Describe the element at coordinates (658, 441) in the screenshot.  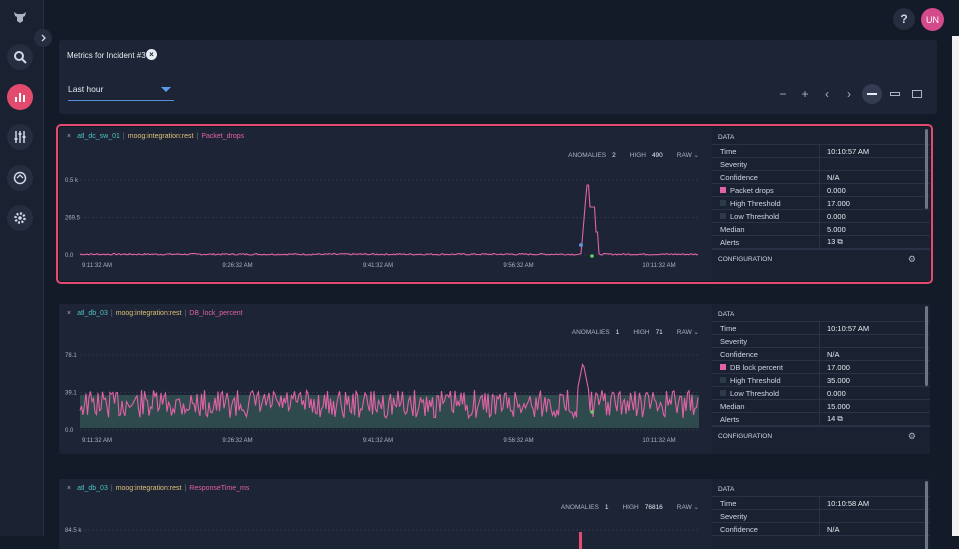
I see `x-tick-label: 10:11:32 AM` at that location.